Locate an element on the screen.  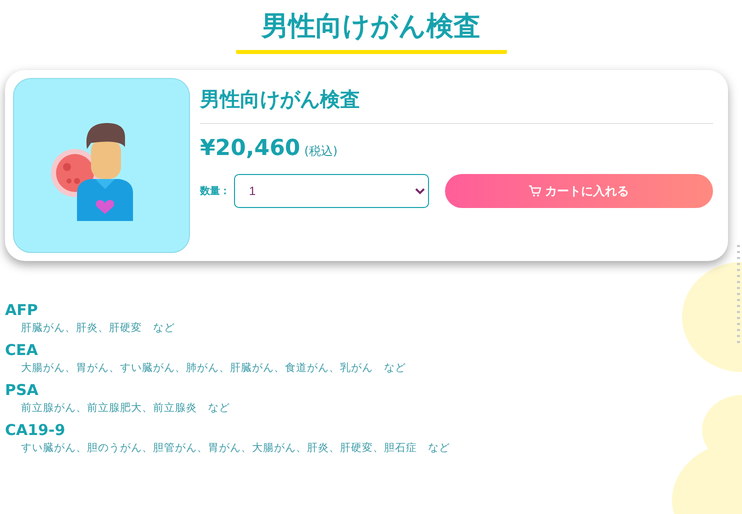
marker-name: AFP is located at coordinates (22, 310).